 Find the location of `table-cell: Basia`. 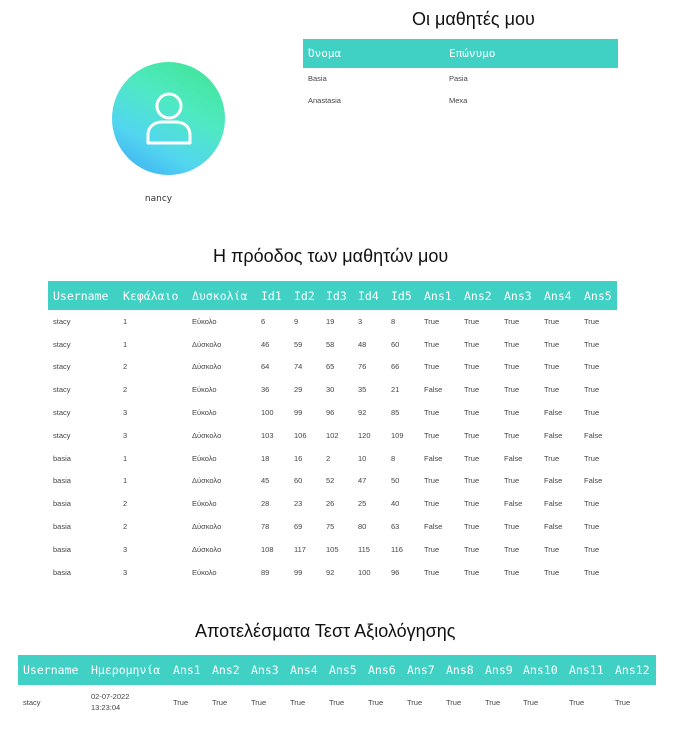

table-cell: Basia is located at coordinates (317, 78).